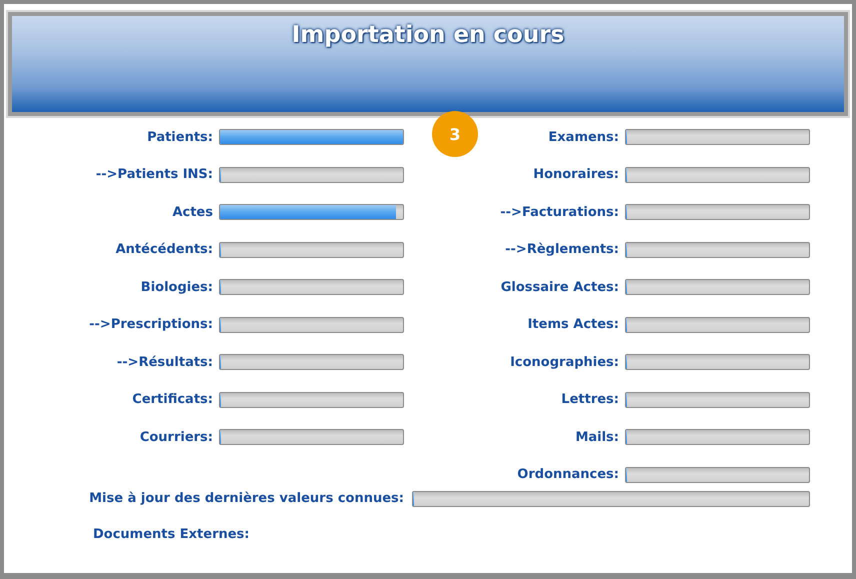  I want to click on window-title: Importation en cours, so click(428, 35).